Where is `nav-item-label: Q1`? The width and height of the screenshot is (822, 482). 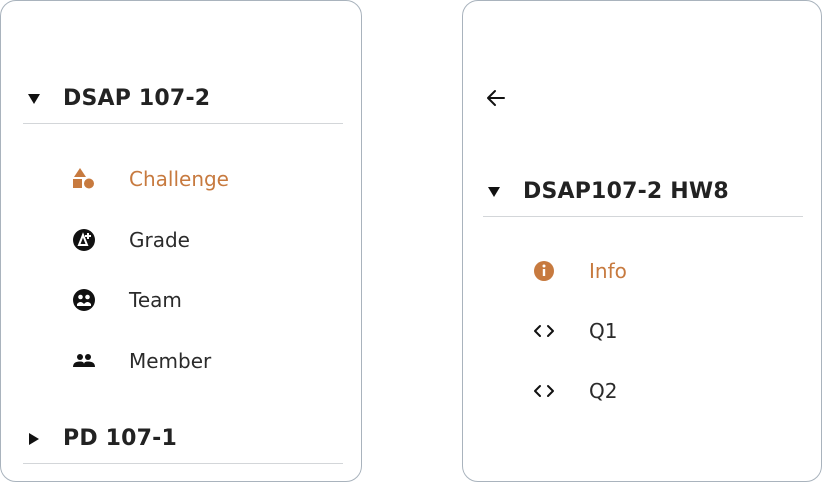
nav-item-label: Q1 is located at coordinates (603, 331).